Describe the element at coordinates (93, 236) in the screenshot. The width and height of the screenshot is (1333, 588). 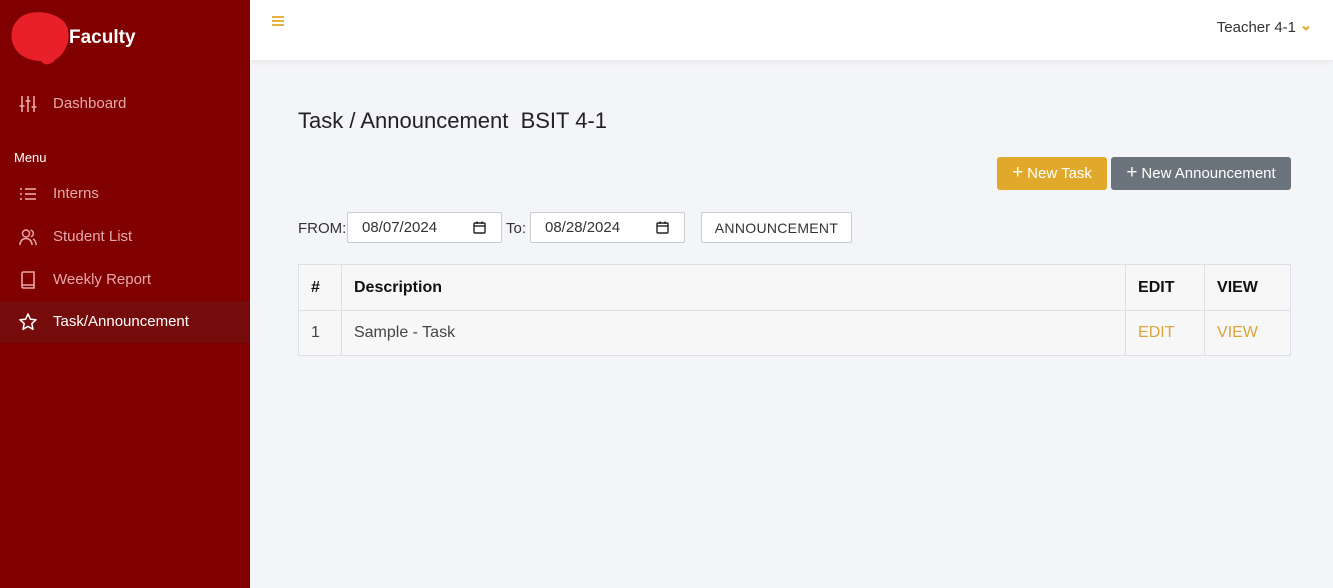
I see `sidebar-item-label: Student List` at that location.